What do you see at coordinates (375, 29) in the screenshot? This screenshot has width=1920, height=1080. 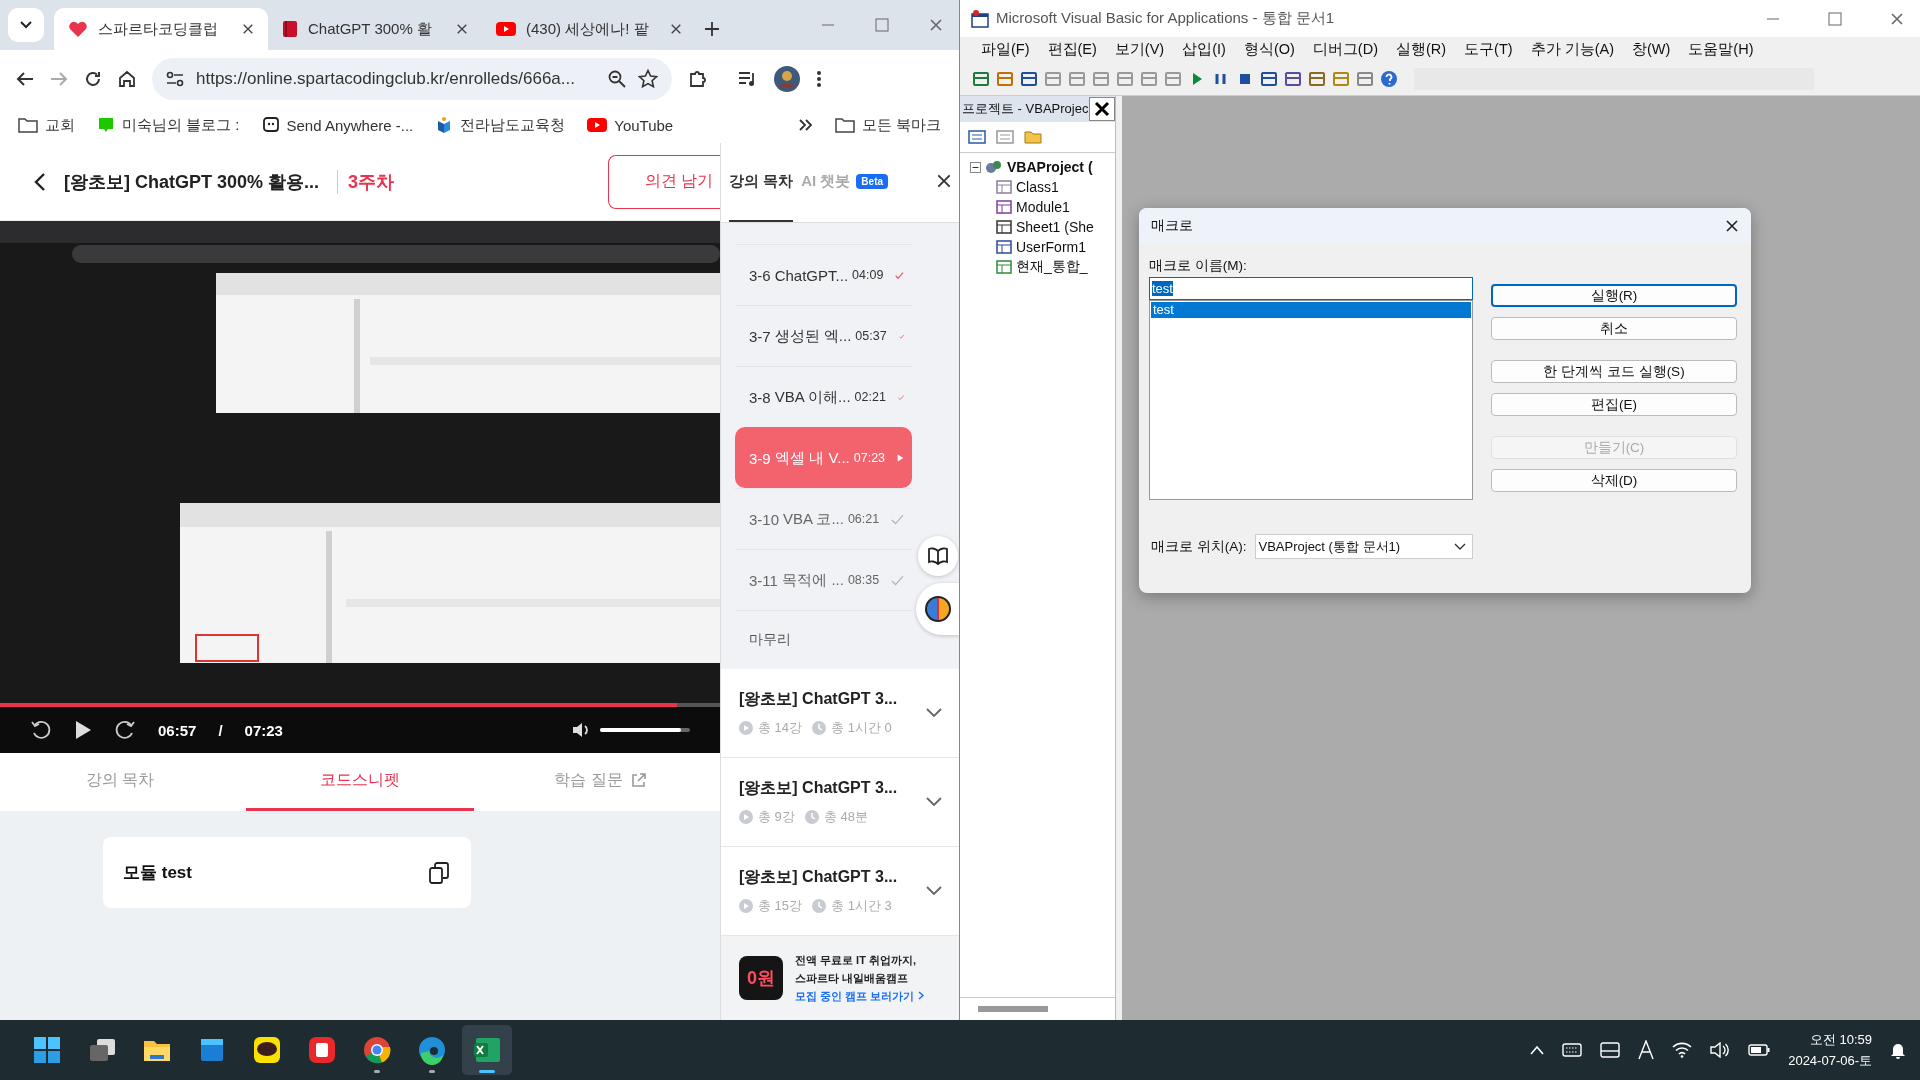 I see `browser-tab: ChatGPT 300% 활` at bounding box center [375, 29].